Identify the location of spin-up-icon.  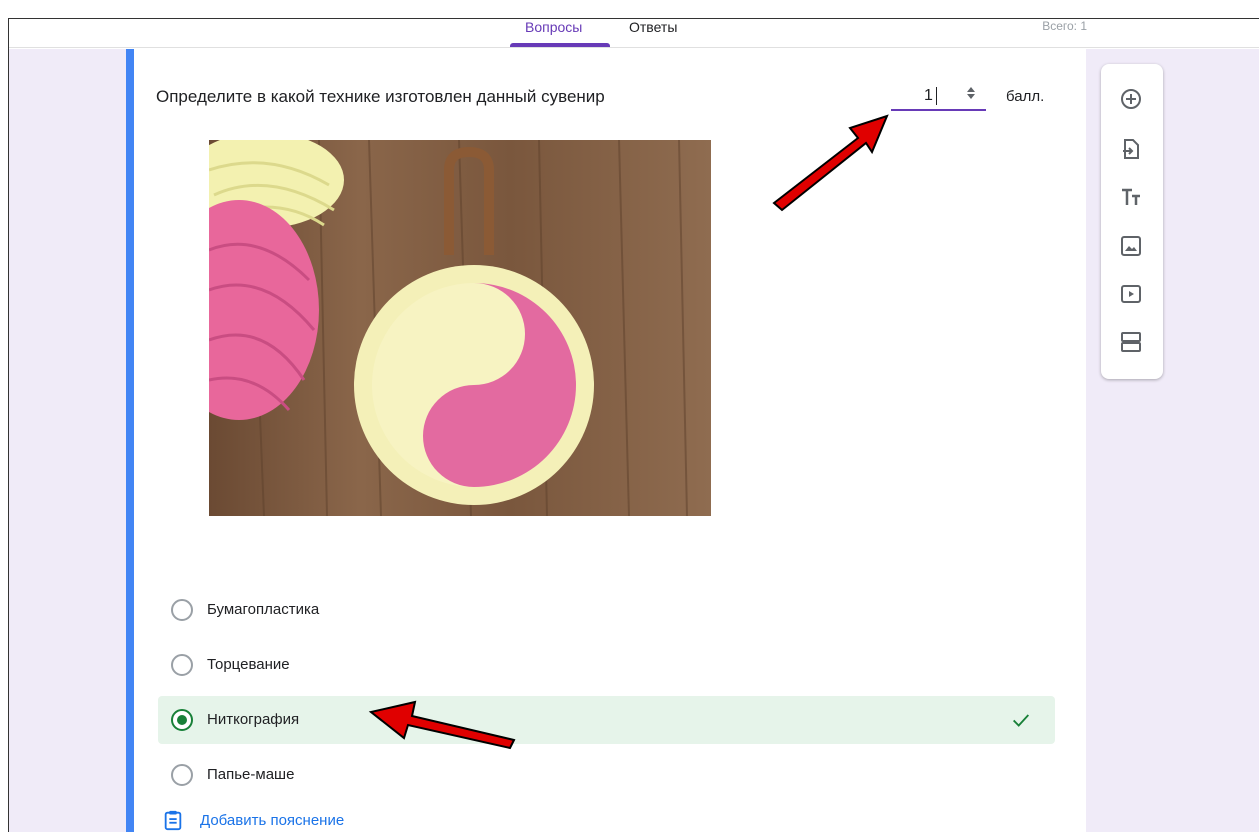
(971, 89).